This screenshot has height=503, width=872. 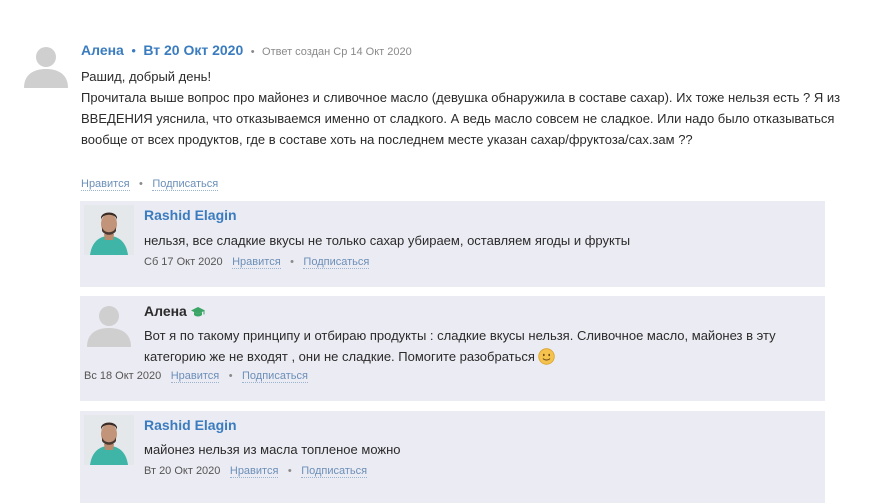 I want to click on reply-author-name: Алена, so click(x=165, y=311).